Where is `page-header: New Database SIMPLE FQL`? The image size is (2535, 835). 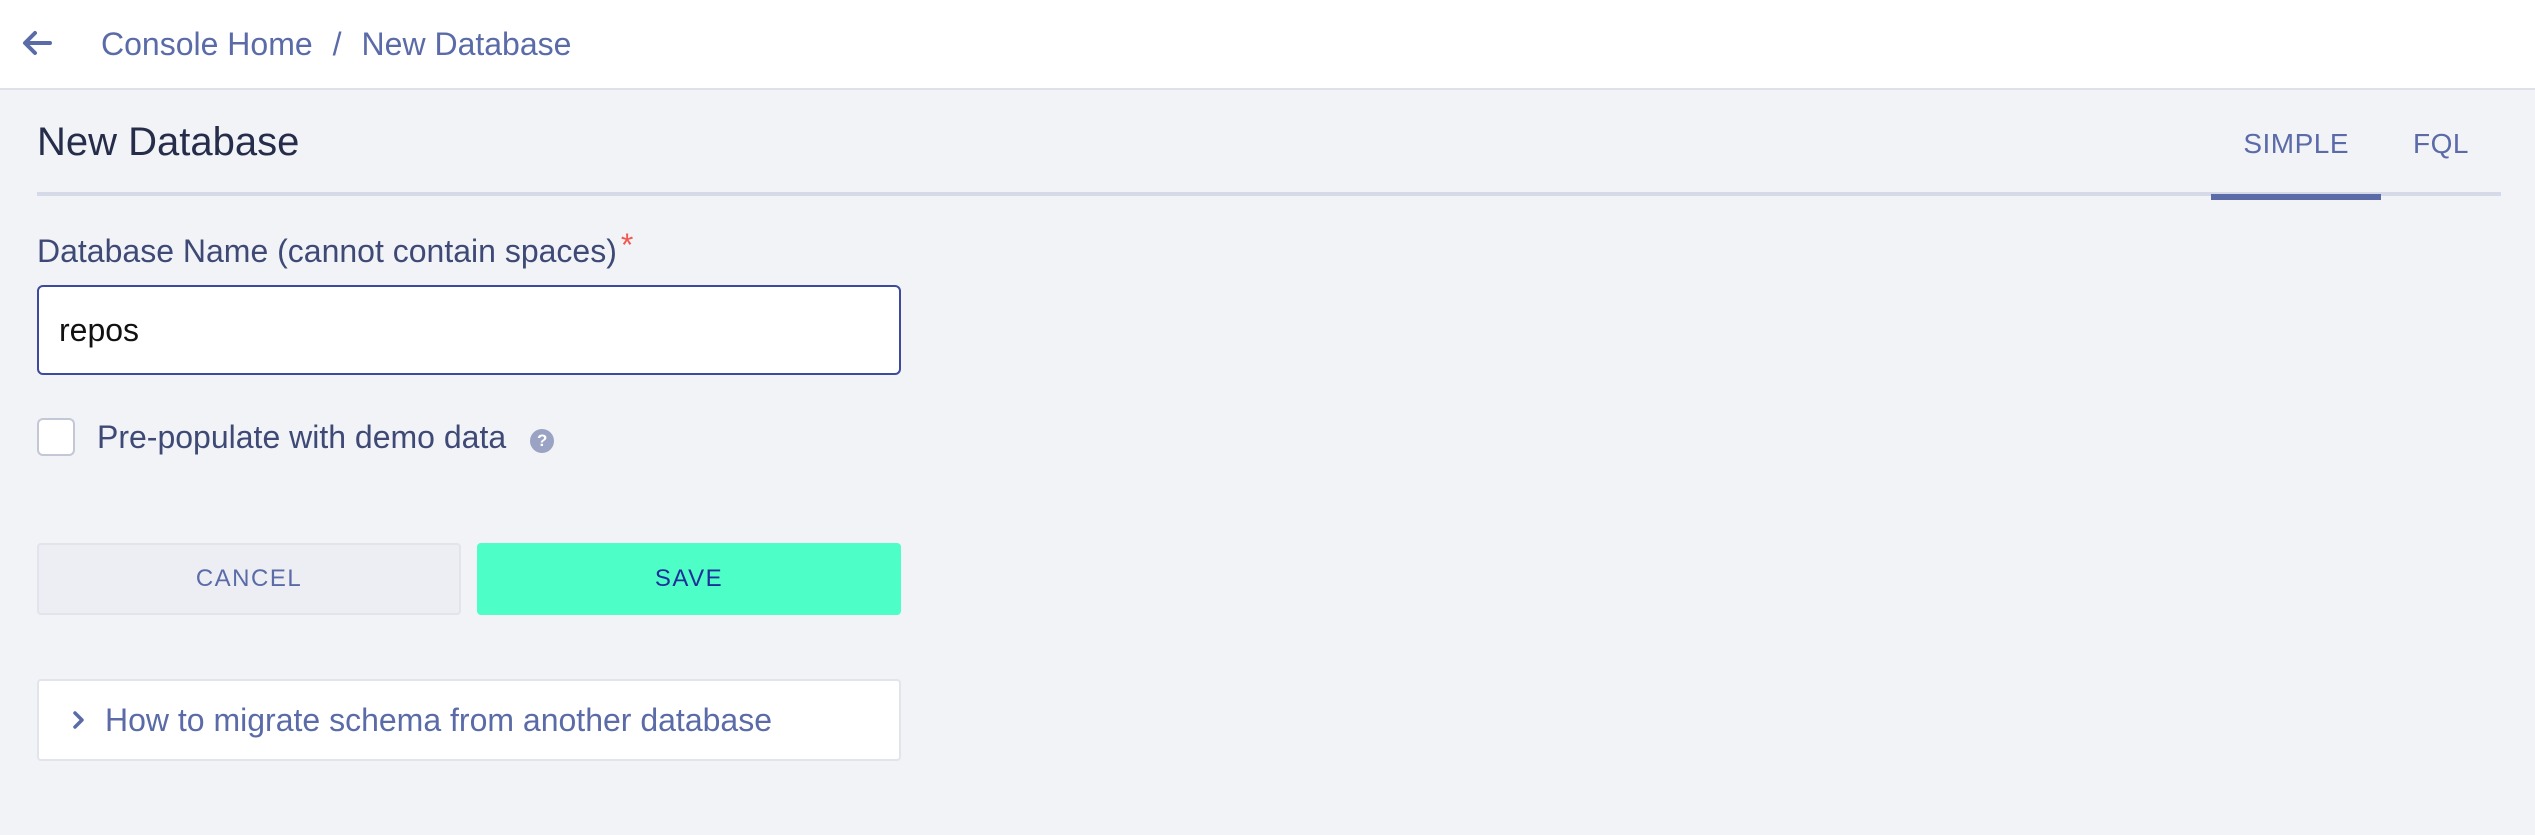 page-header: New Database SIMPLE FQL is located at coordinates (1269, 146).